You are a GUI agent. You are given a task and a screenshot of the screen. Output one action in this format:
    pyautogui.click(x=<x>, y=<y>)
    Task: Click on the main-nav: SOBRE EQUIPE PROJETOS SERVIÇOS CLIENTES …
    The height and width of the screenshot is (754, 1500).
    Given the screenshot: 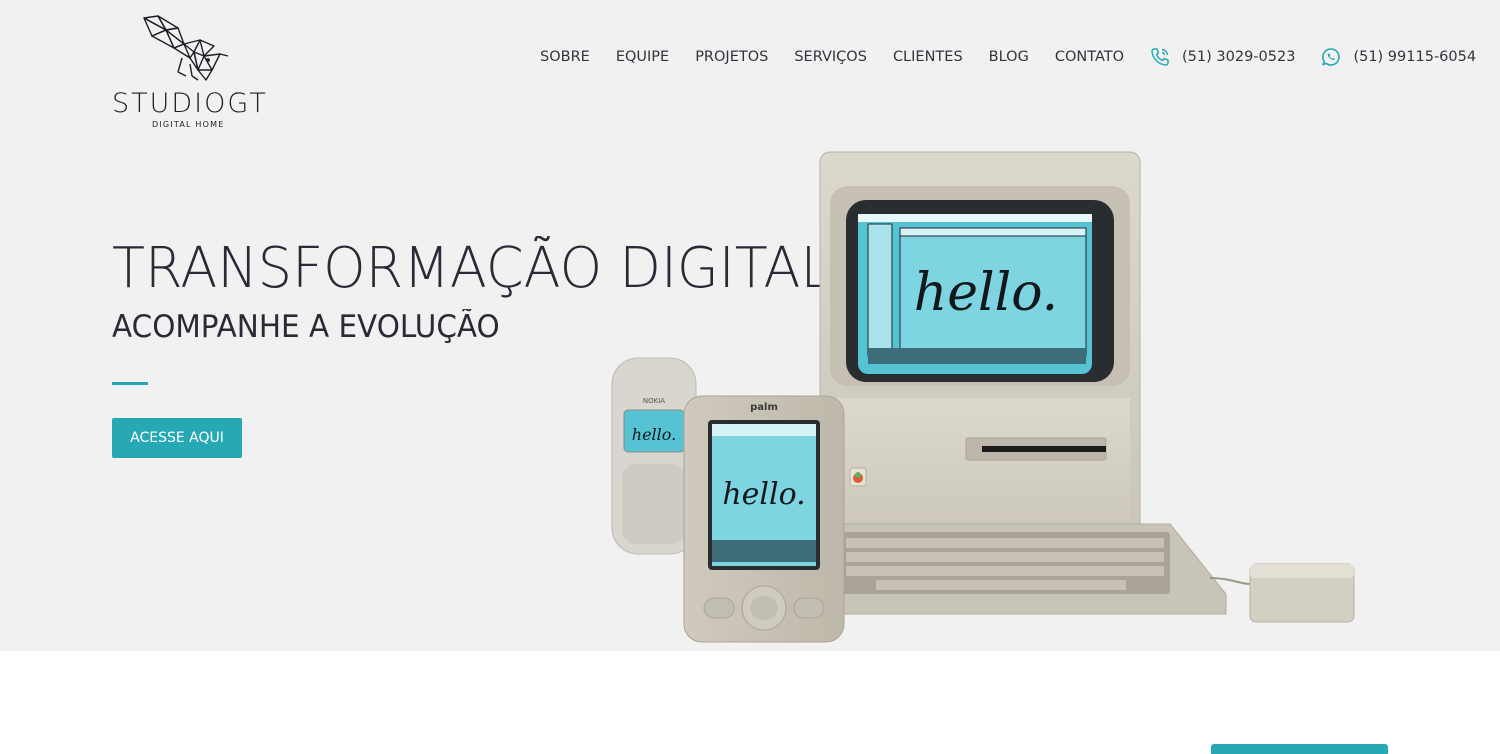 What is the action you would take?
    pyautogui.click(x=1008, y=57)
    